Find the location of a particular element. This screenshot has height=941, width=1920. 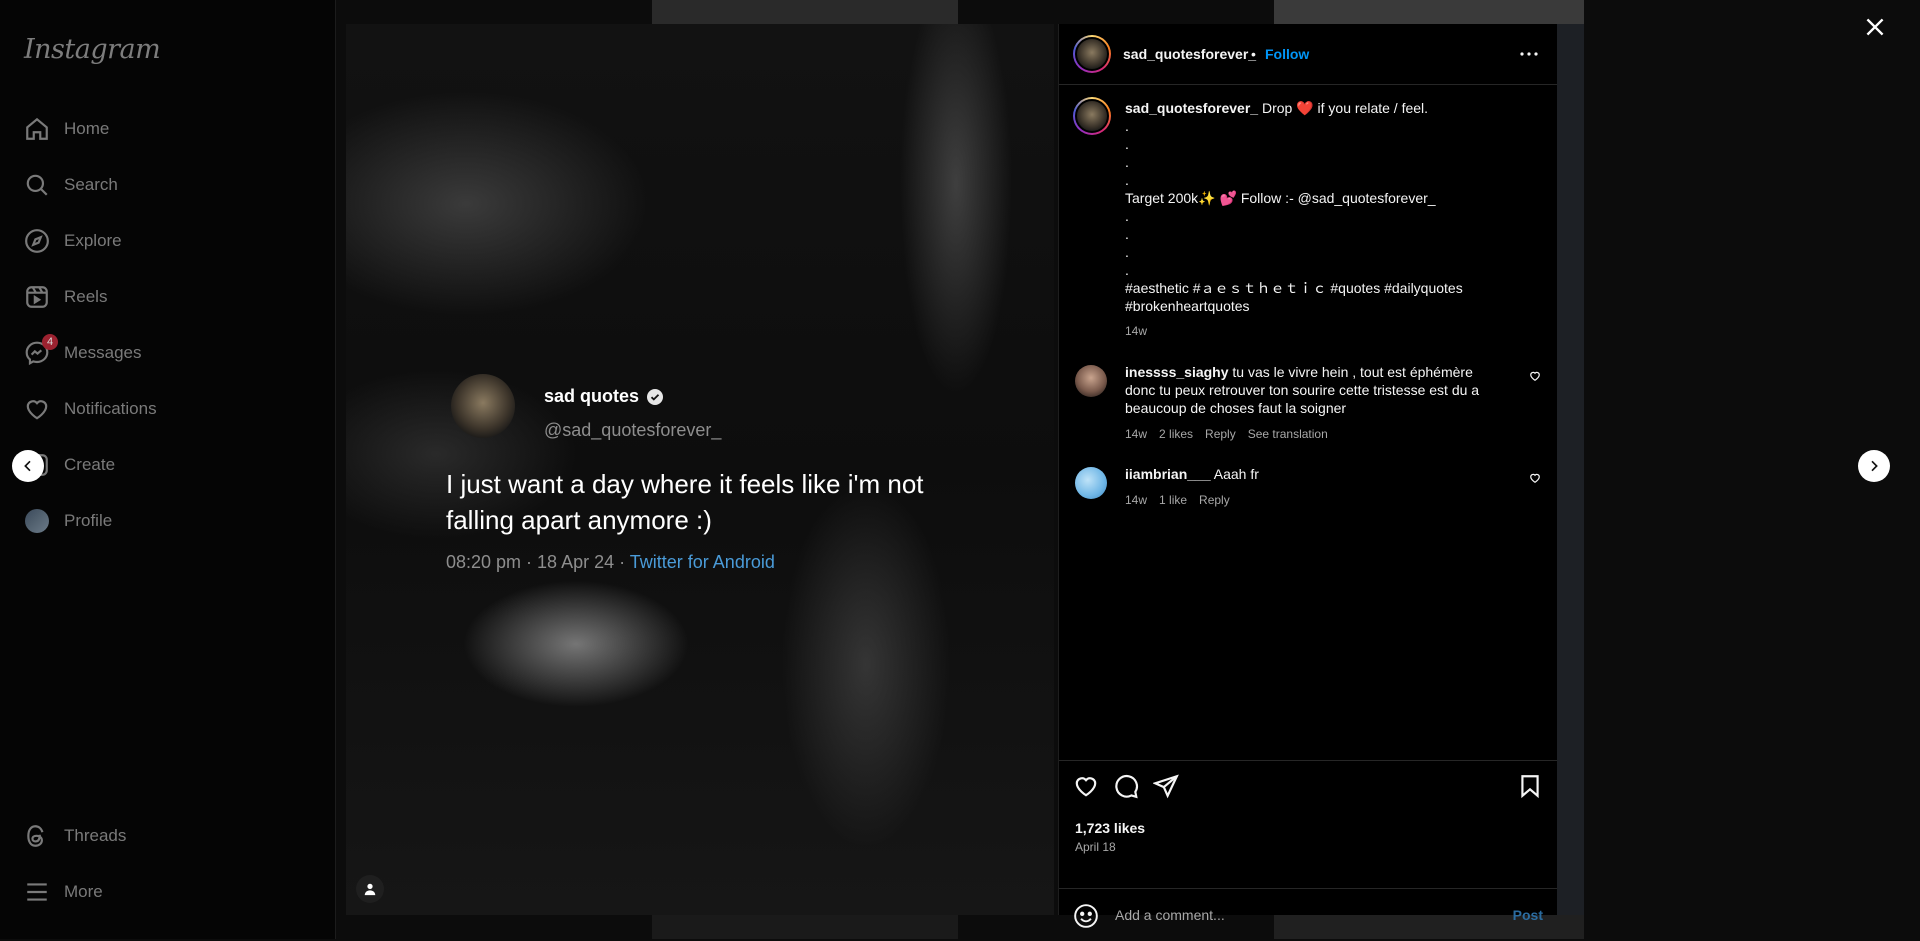

share-icon is located at coordinates (1165, 786).